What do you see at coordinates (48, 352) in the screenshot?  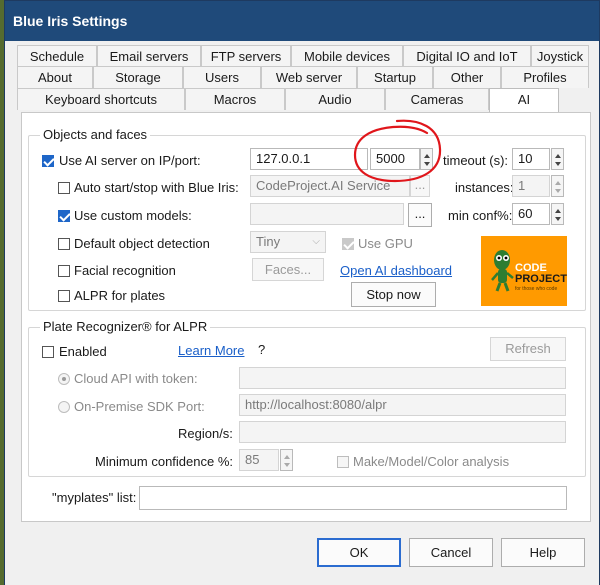 I see `plate-enabled-checkbox` at bounding box center [48, 352].